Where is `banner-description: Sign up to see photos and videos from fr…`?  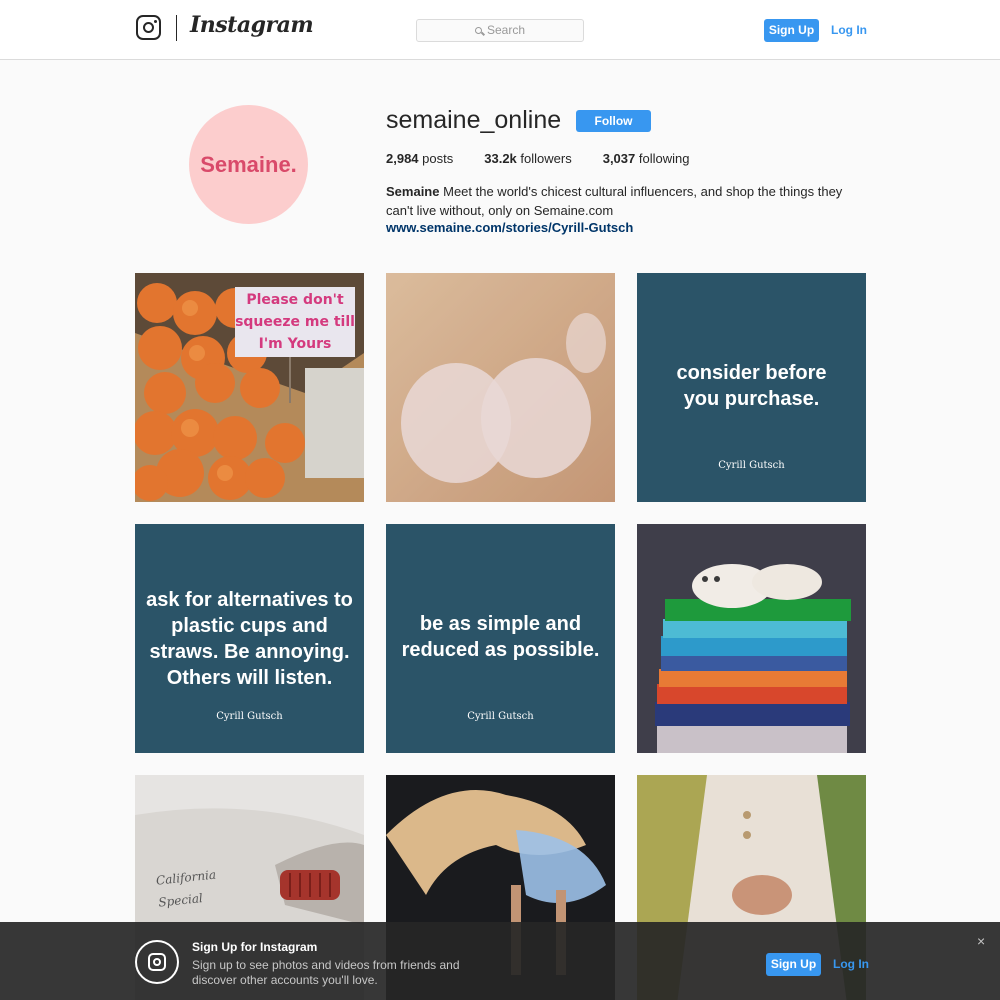 banner-description: Sign up to see photos and videos from fr… is located at coordinates (326, 972).